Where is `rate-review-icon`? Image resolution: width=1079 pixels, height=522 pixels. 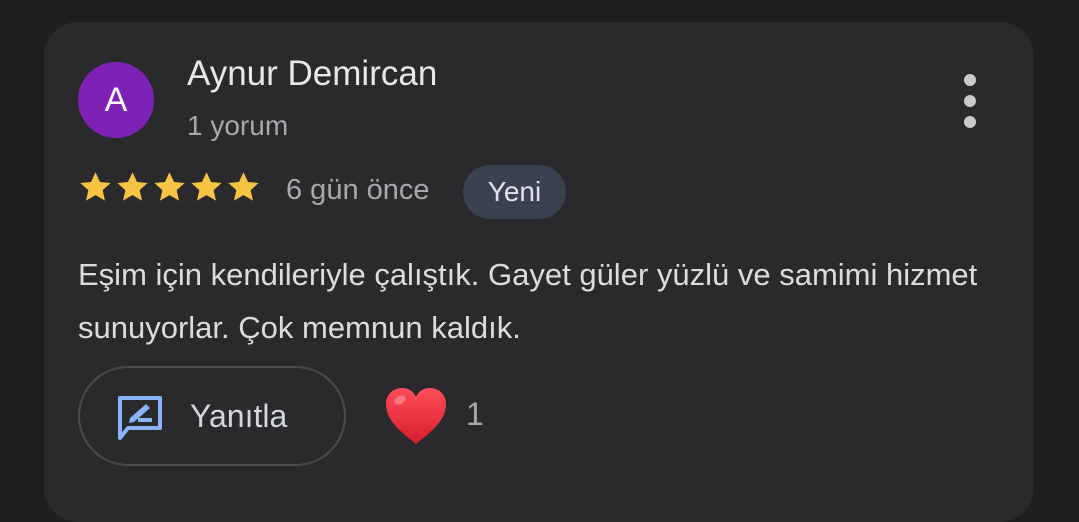
rate-review-icon is located at coordinates (140, 418).